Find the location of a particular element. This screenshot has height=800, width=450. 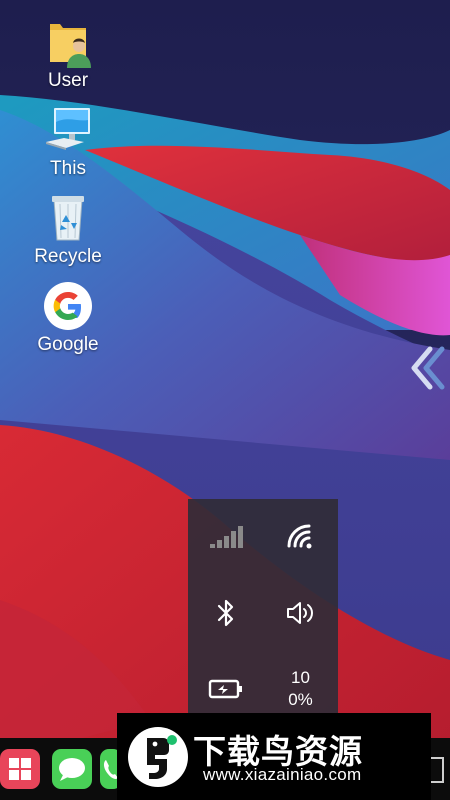

watermark-bird-logo-icon is located at coordinates (158, 757).